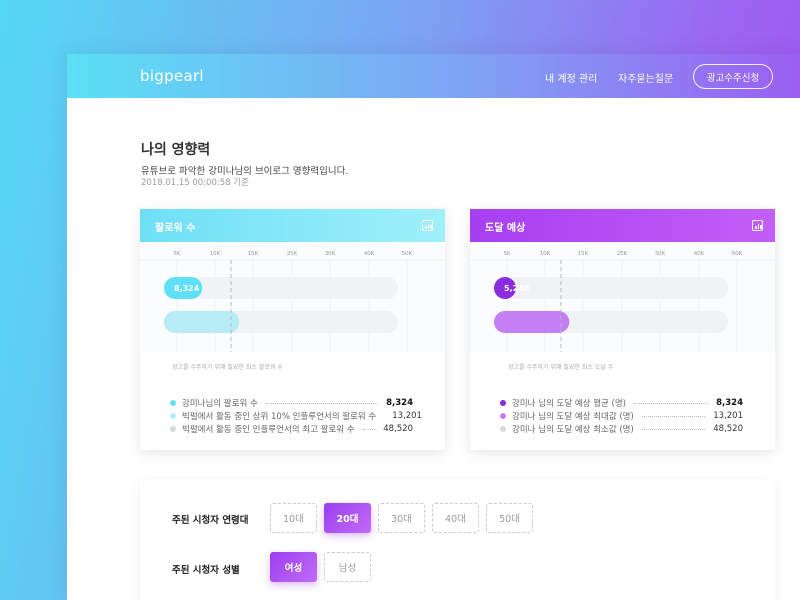 The height and width of the screenshot is (600, 800). I want to click on followers-chart: 5K 10K 15K 25K 30K 40K 50K 8,324, so click(292, 297).